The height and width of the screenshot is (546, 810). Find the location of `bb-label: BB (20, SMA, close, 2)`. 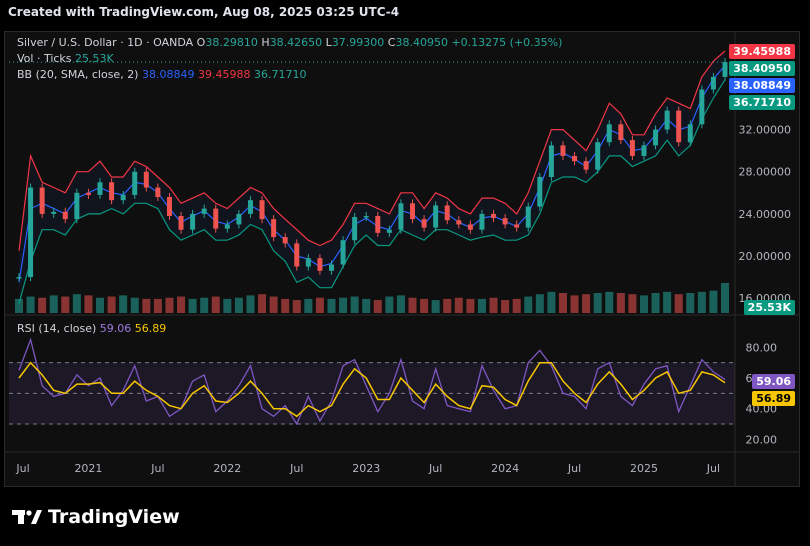

bb-label: BB (20, SMA, close, 2) is located at coordinates (77, 74).